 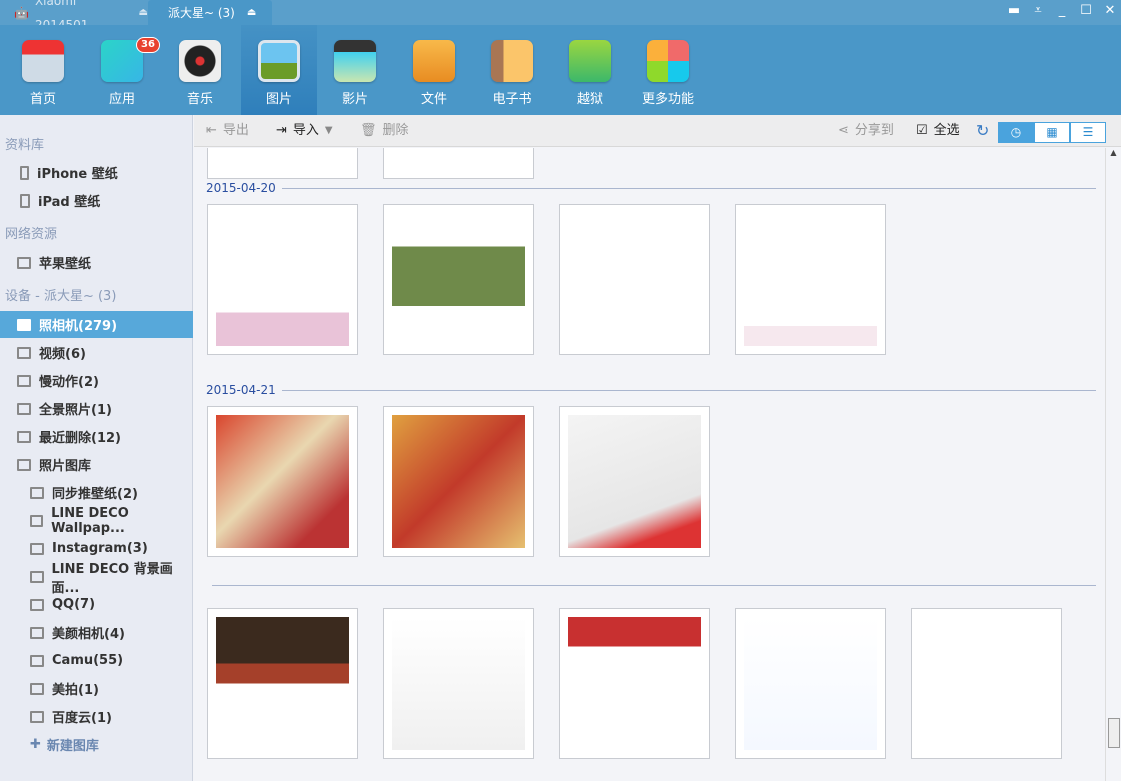 What do you see at coordinates (1038, 12) in the screenshot?
I see `menu-down-icon: ⩡` at bounding box center [1038, 12].